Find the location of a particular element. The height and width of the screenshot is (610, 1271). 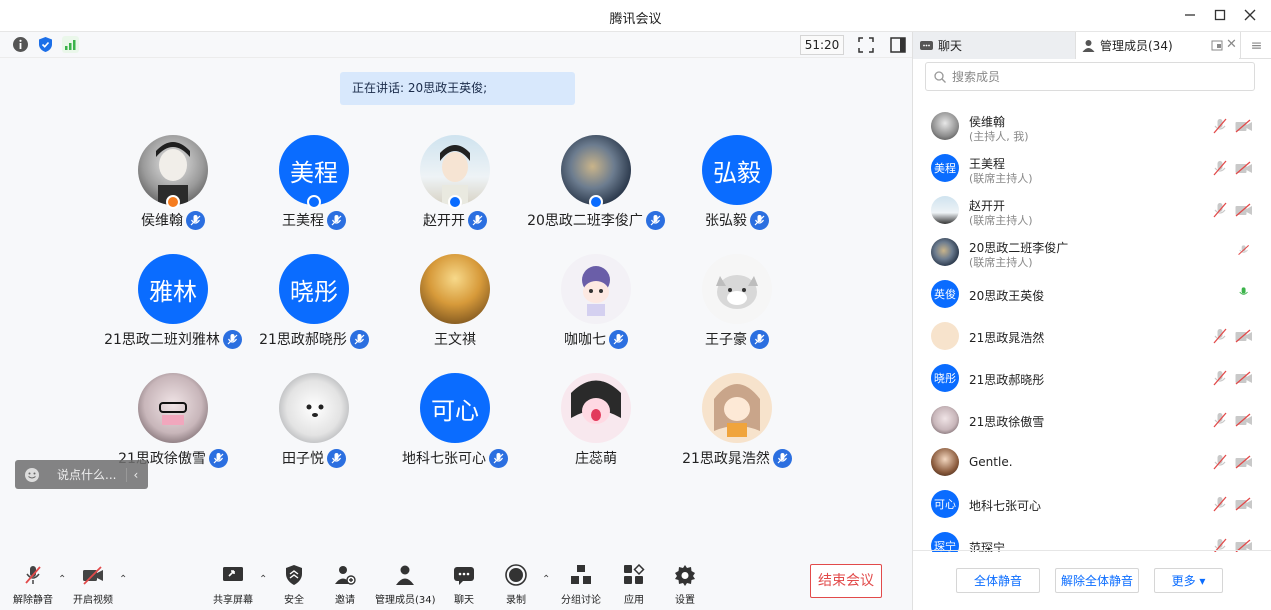

member-row: 21思政徐傲雪 is located at coordinates (1092, 427).